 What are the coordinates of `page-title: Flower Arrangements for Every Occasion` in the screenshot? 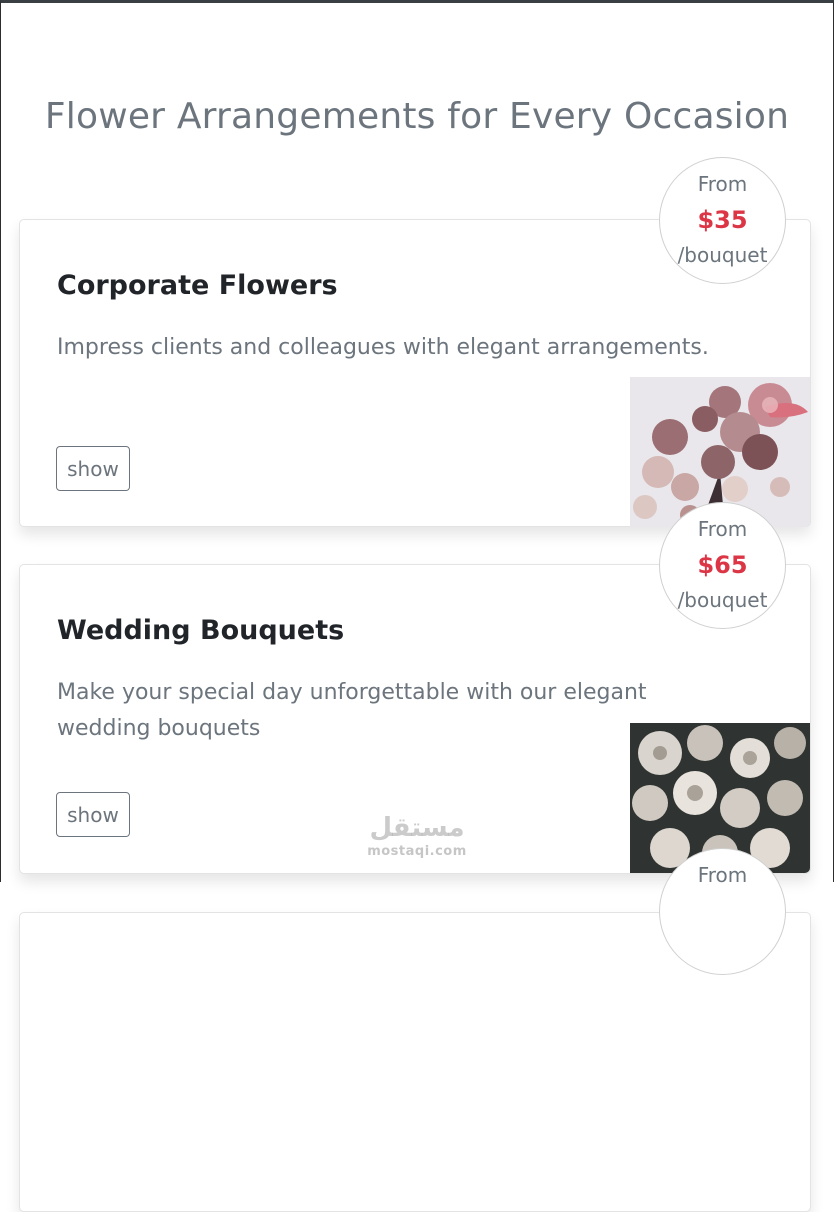 It's located at (417, 116).